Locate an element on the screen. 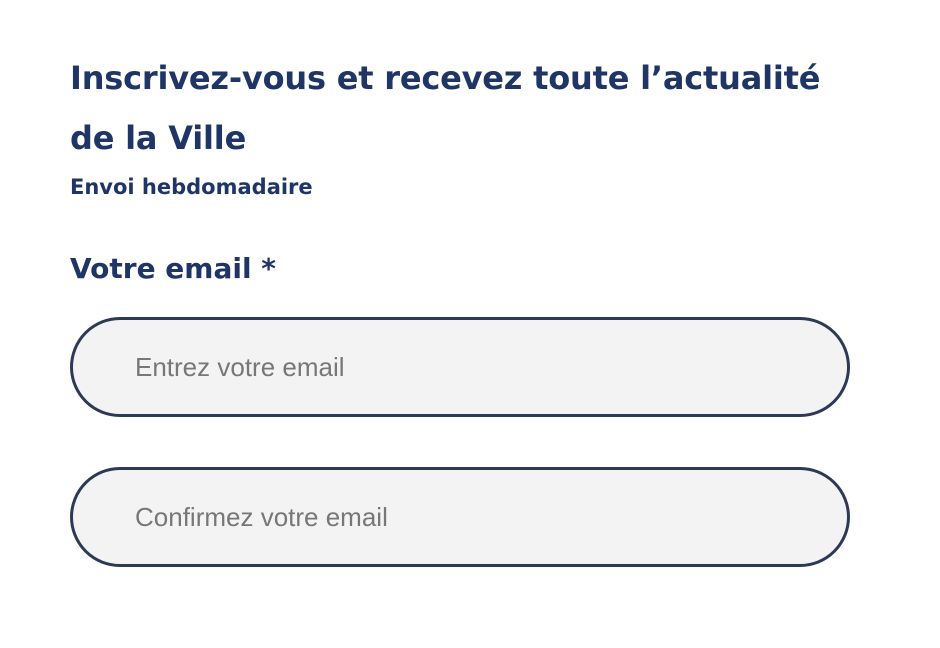 The height and width of the screenshot is (648, 940). confirm-email-input is located at coordinates (460, 517).